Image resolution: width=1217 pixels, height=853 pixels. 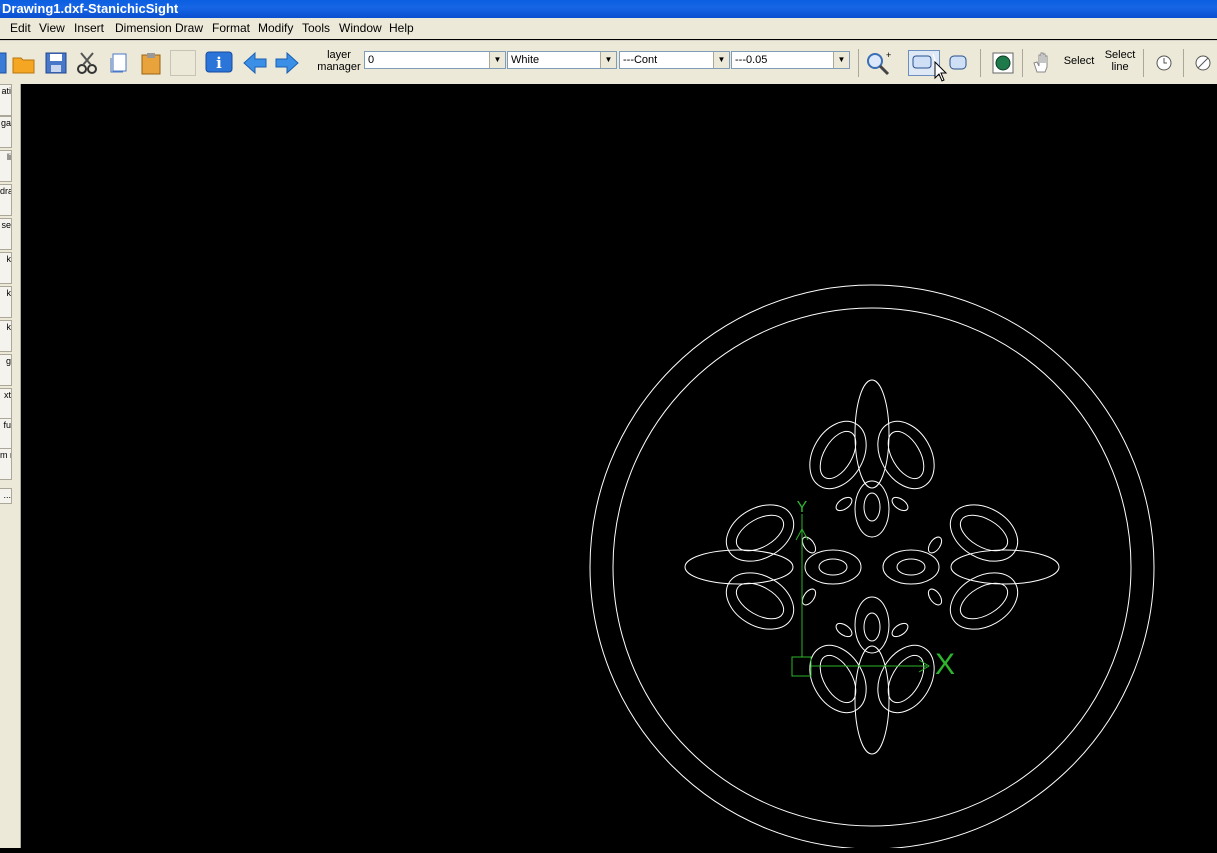 What do you see at coordinates (275, 28) in the screenshot?
I see `menu-modify: Modify` at bounding box center [275, 28].